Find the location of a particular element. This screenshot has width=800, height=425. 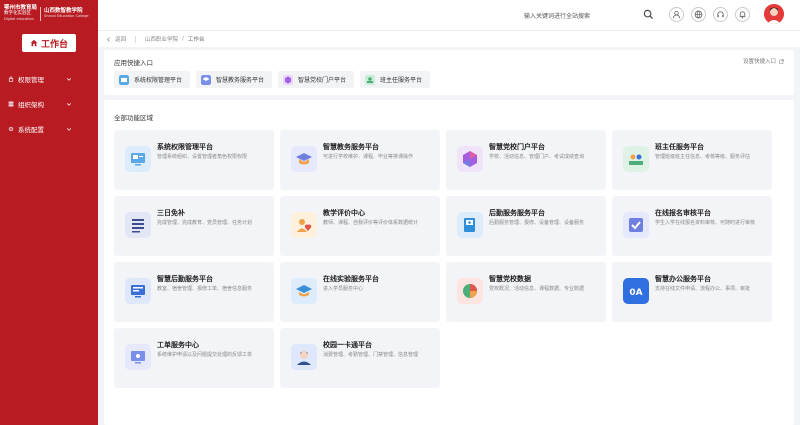

workbench-label: 工作台 is located at coordinates (54, 44).